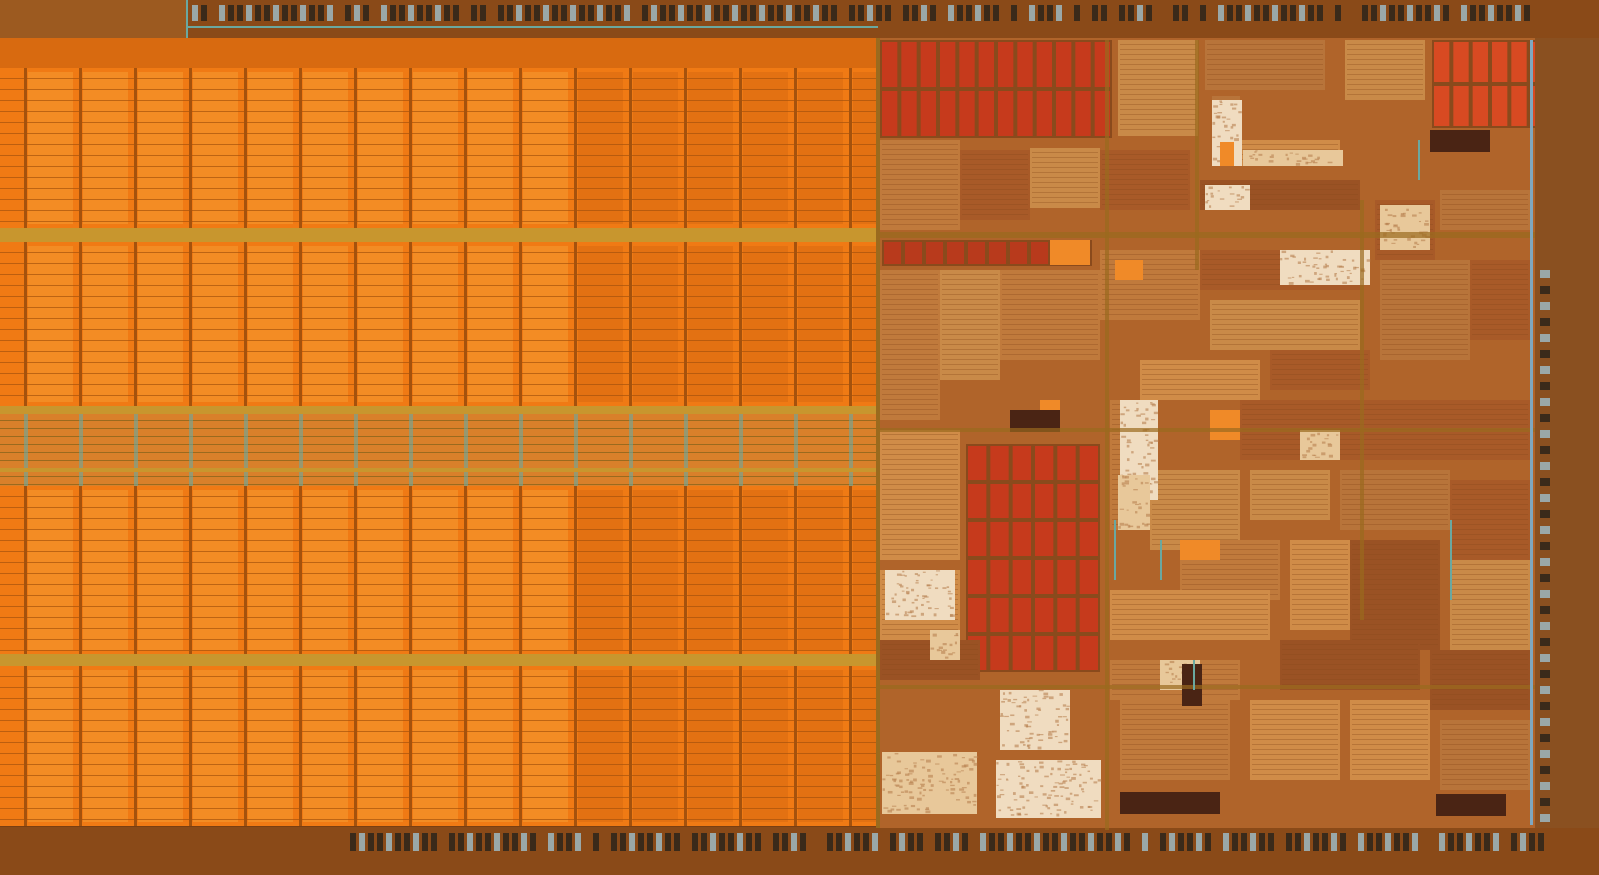  What do you see at coordinates (1129, 270) in the screenshot?
I see `accent-block` at bounding box center [1129, 270].